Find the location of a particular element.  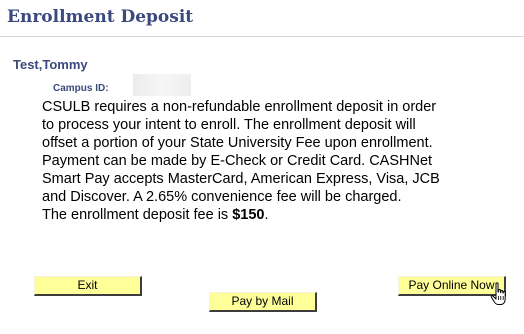

deposit-fee-suffix: . is located at coordinates (266, 215).